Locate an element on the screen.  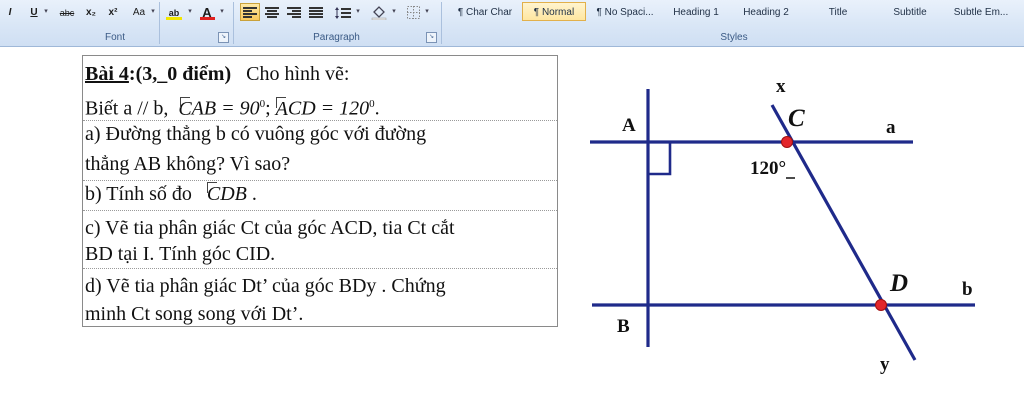
highlight-color-bar is located at coordinates (174, 18).